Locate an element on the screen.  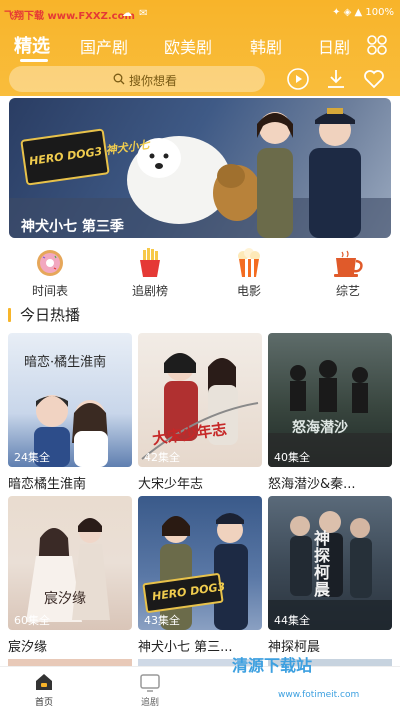
section-accent-bar is located at coordinates (9, 315).